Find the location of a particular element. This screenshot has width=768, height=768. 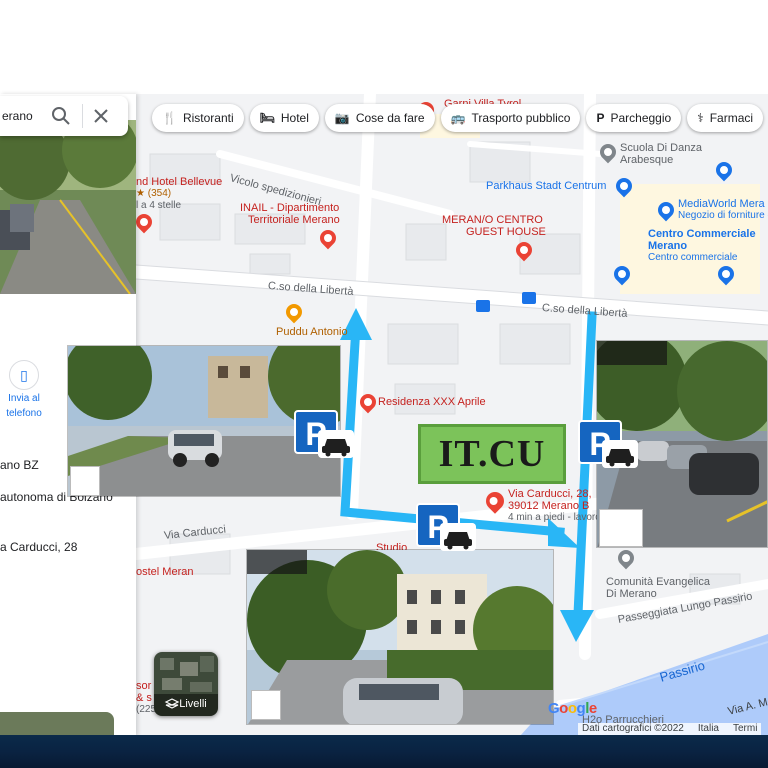

parking-badge-3: P is located at coordinates (447, 529).